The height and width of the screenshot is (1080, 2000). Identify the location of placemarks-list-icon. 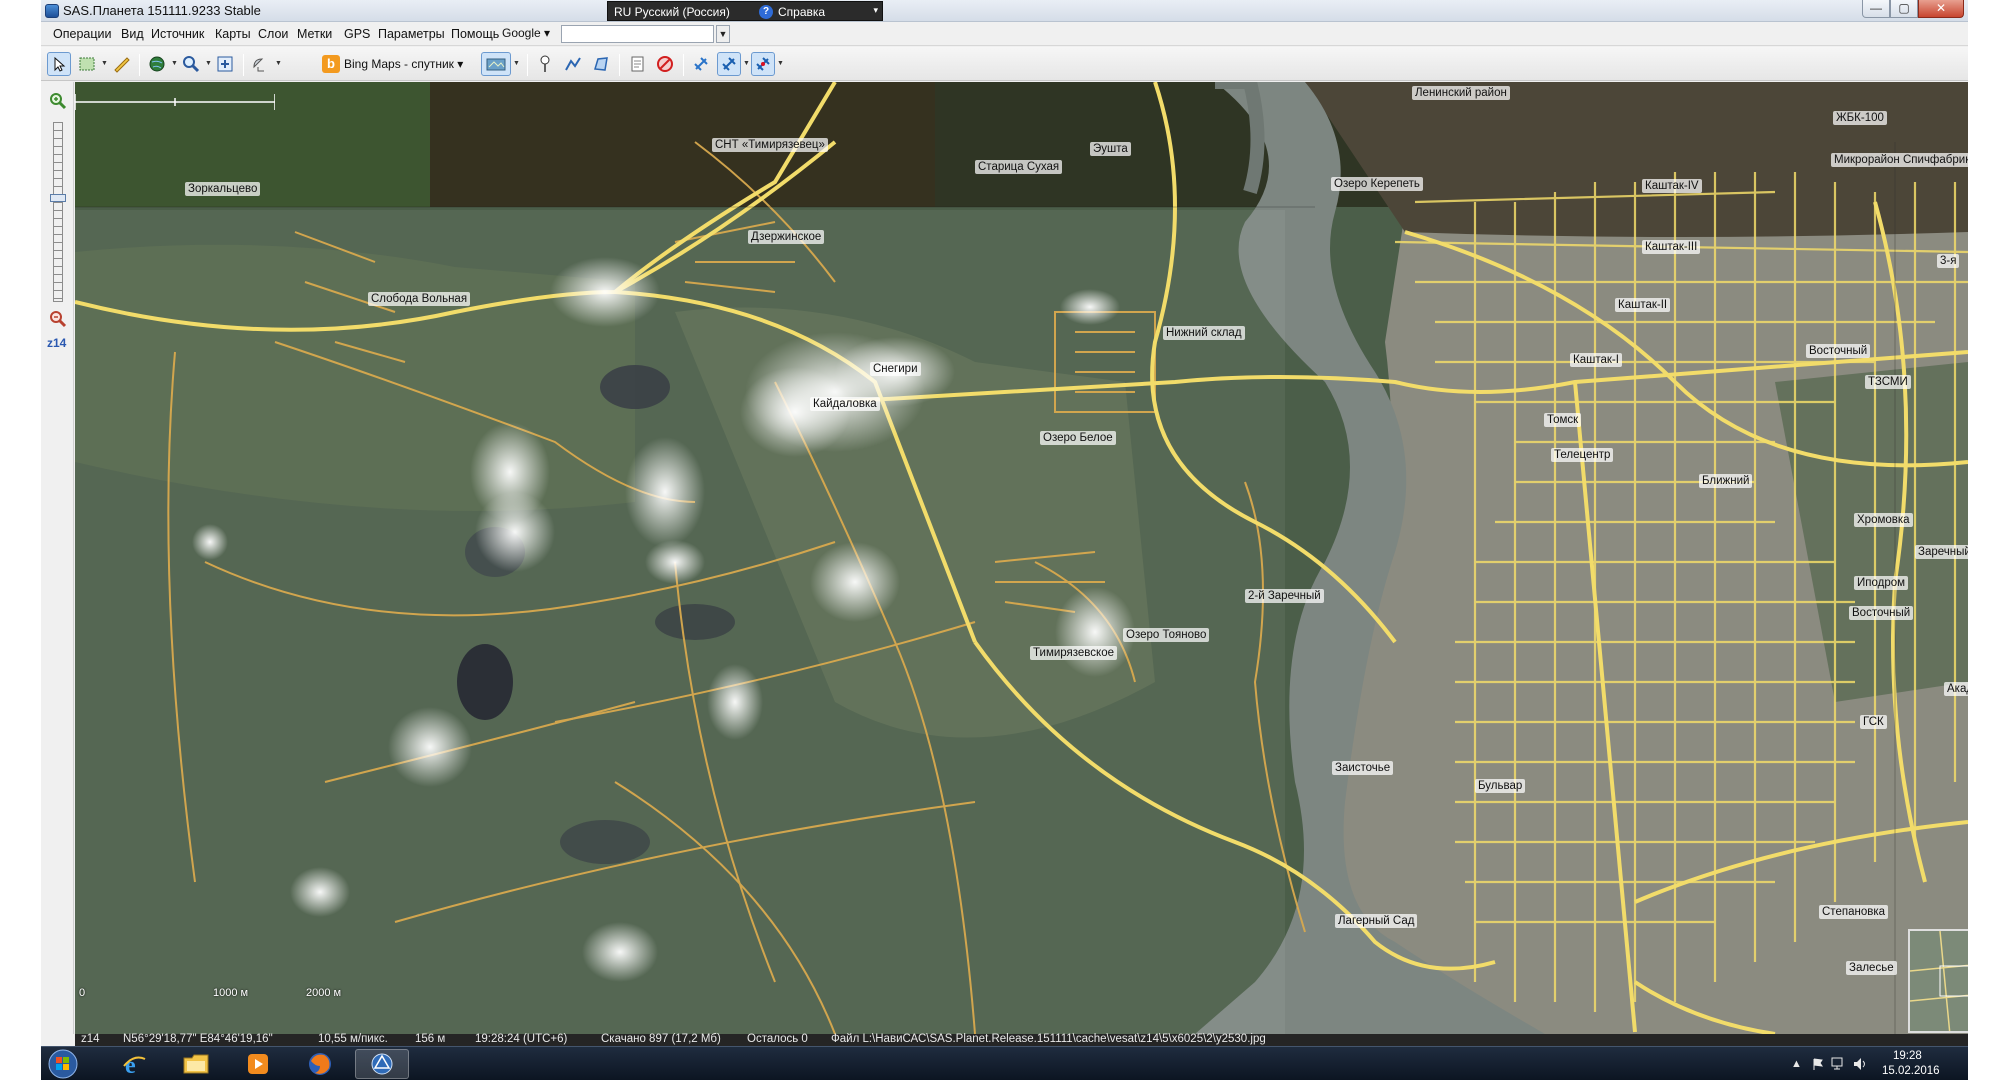
(637, 64).